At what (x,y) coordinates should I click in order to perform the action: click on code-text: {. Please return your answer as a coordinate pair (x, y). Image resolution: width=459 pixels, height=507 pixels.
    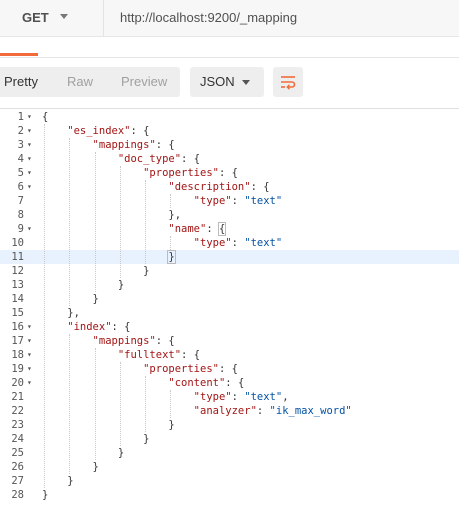
    Looking at the image, I should click on (45, 117).